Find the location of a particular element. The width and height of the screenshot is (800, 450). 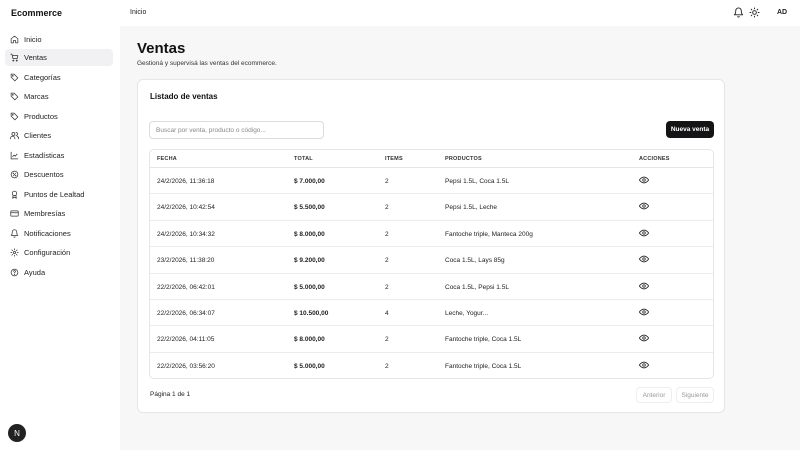

sidebar-item-configuracion: Configuración is located at coordinates (59, 252).